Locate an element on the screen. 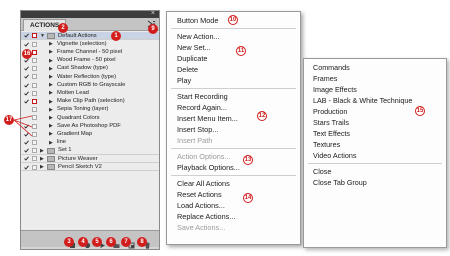 This screenshot has height=256, width=450. action-label: Custom RGB to Grayscale is located at coordinates (91, 84).